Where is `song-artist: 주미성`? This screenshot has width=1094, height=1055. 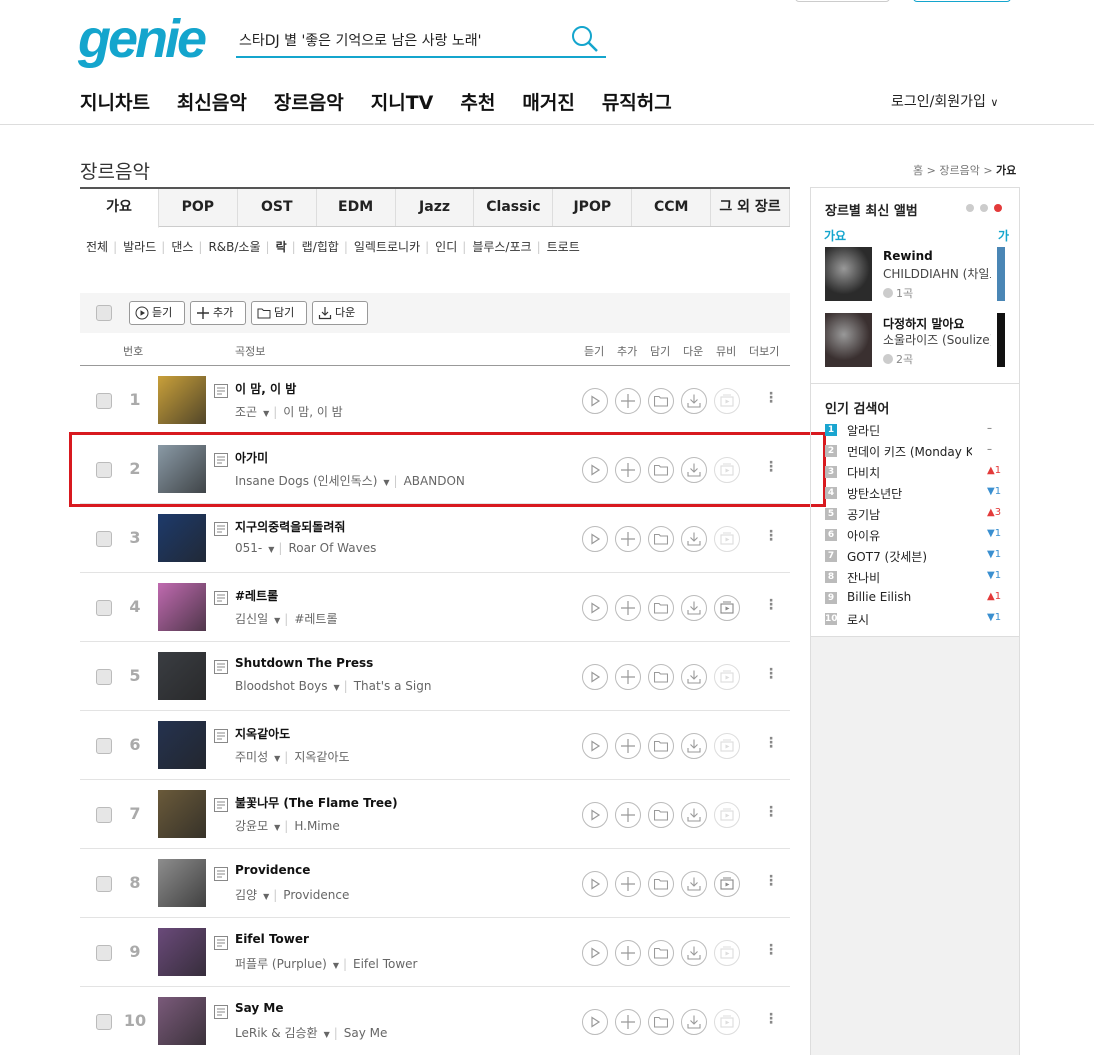 song-artist: 주미성 is located at coordinates (251, 757).